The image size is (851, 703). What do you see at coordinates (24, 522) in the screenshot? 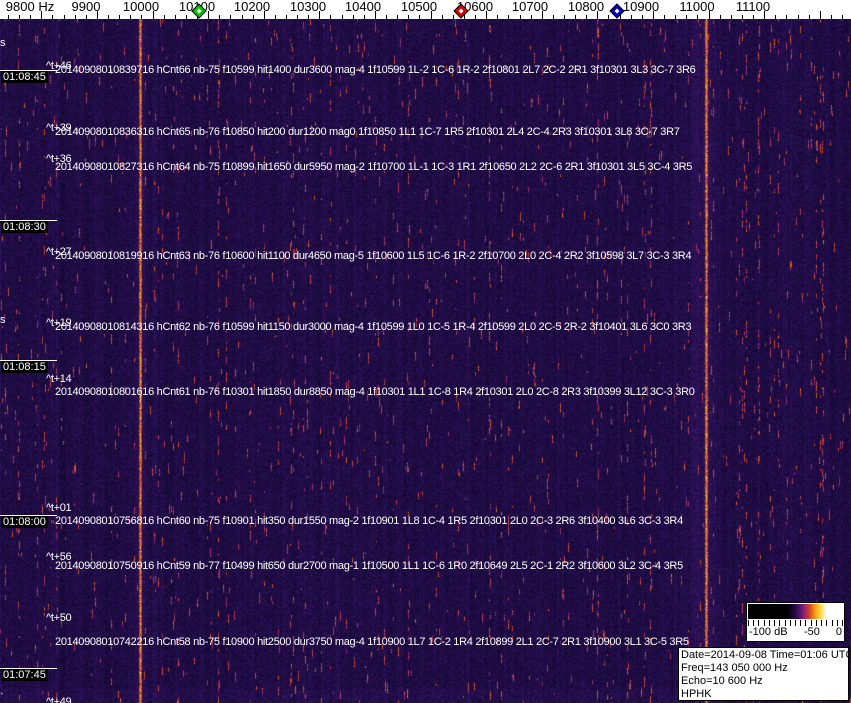
I see `time-axis-label: 01:08:00` at bounding box center [24, 522].